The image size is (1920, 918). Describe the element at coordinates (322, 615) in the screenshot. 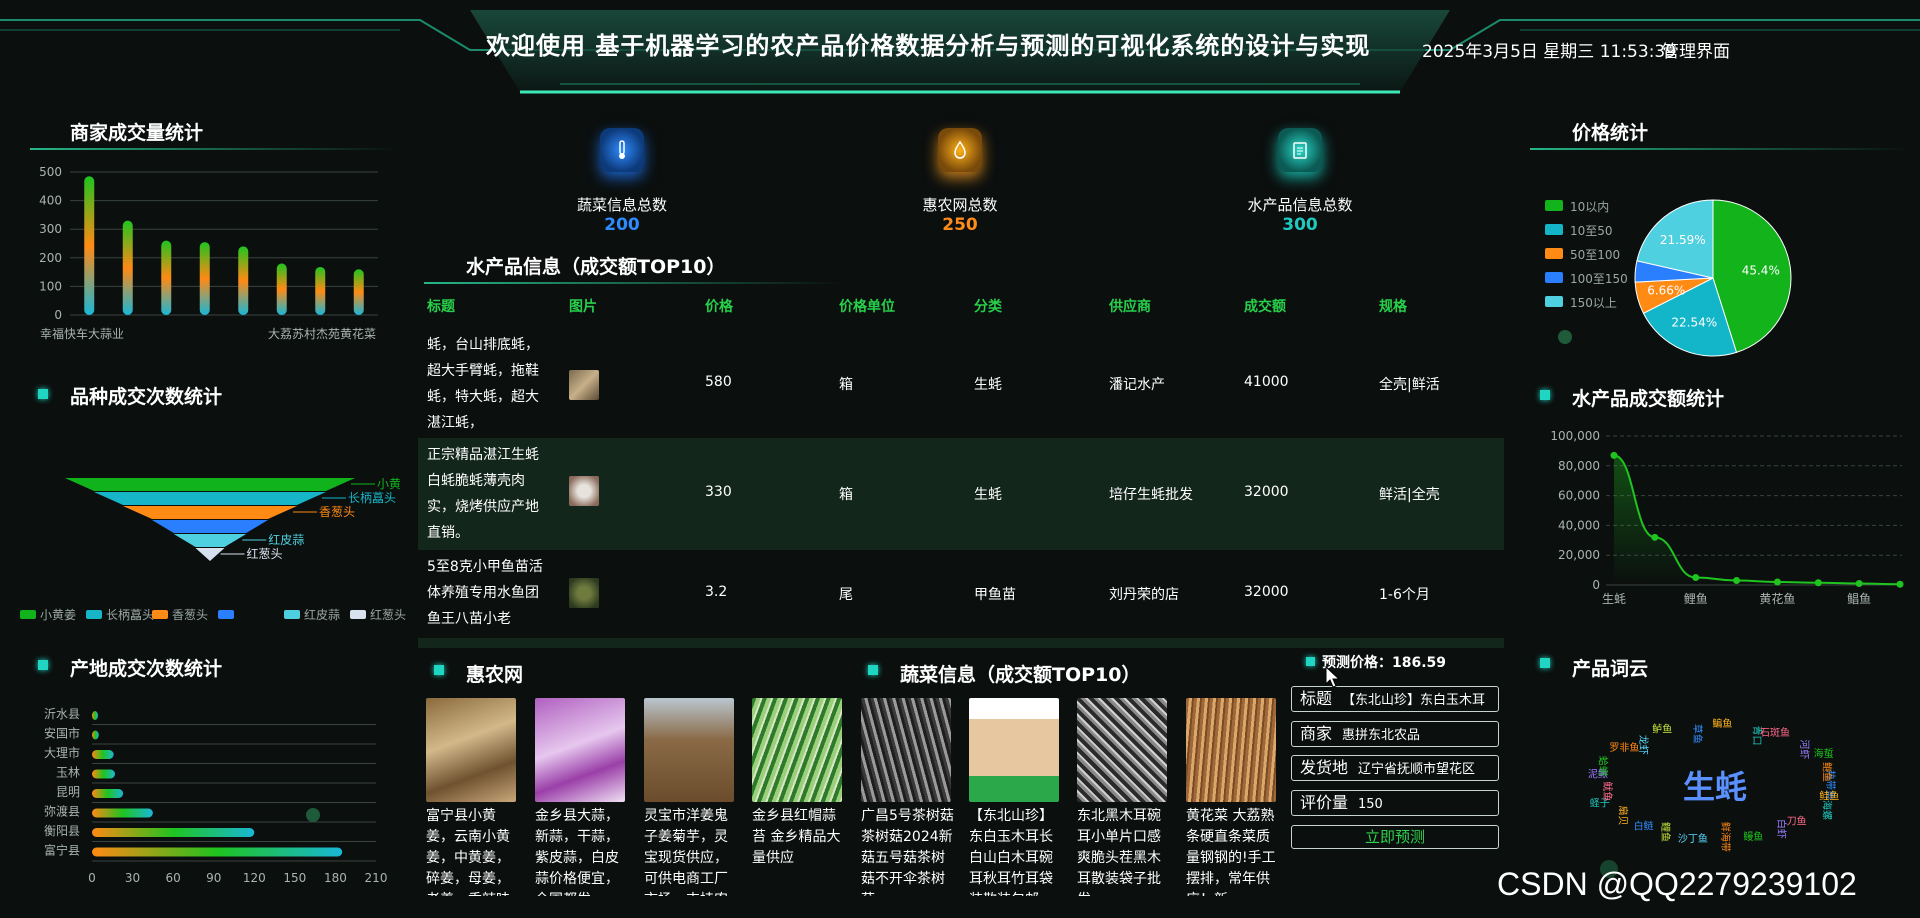

I see `legend-label: 红皮蒜` at that location.